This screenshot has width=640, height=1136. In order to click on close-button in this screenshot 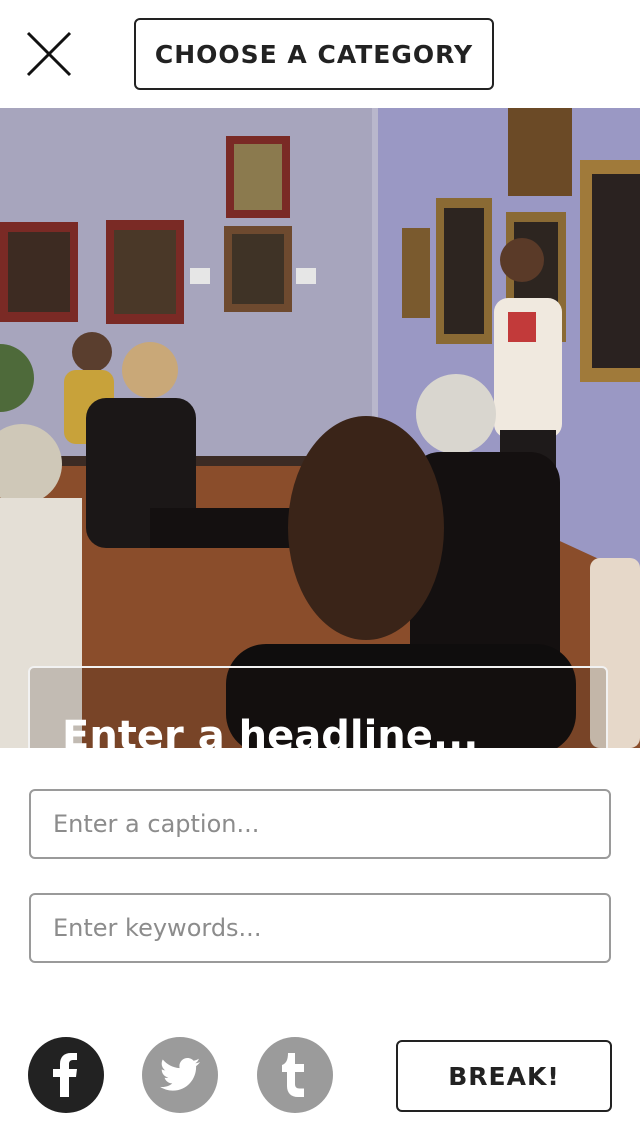, I will do `click(49, 54)`.